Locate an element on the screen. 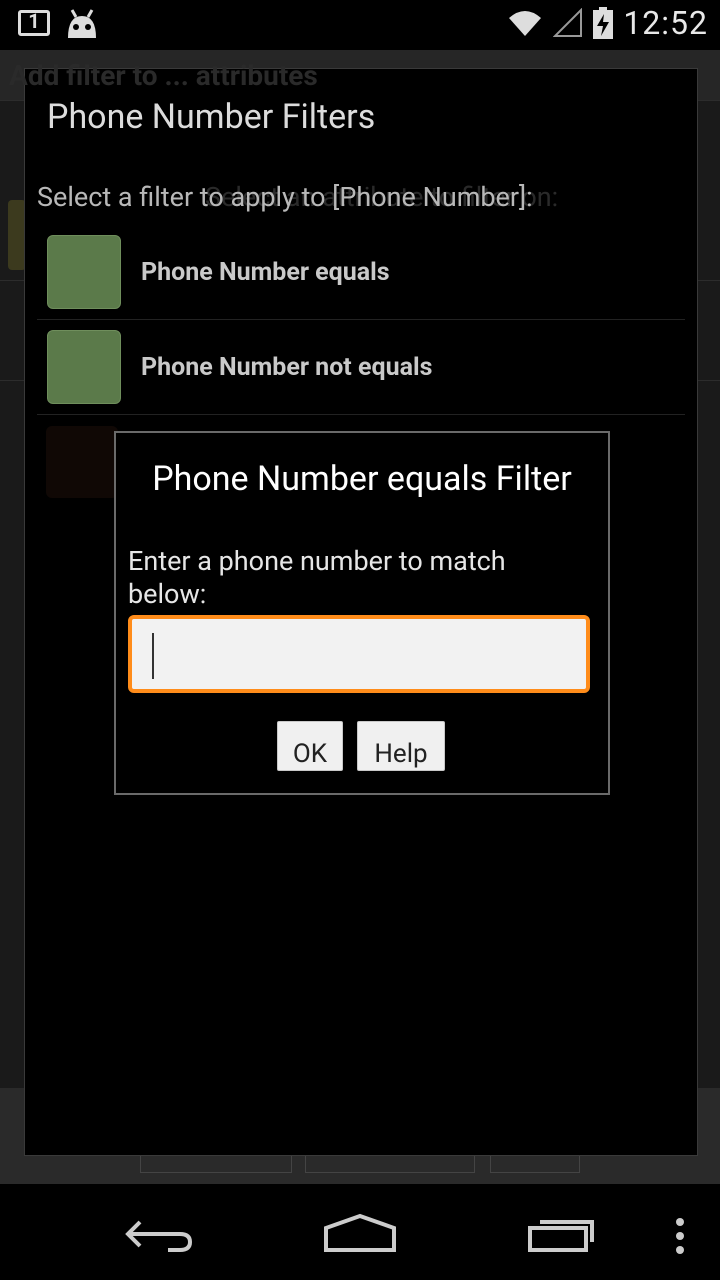  filter-item-equals: Phone Number equals is located at coordinates (361, 272).